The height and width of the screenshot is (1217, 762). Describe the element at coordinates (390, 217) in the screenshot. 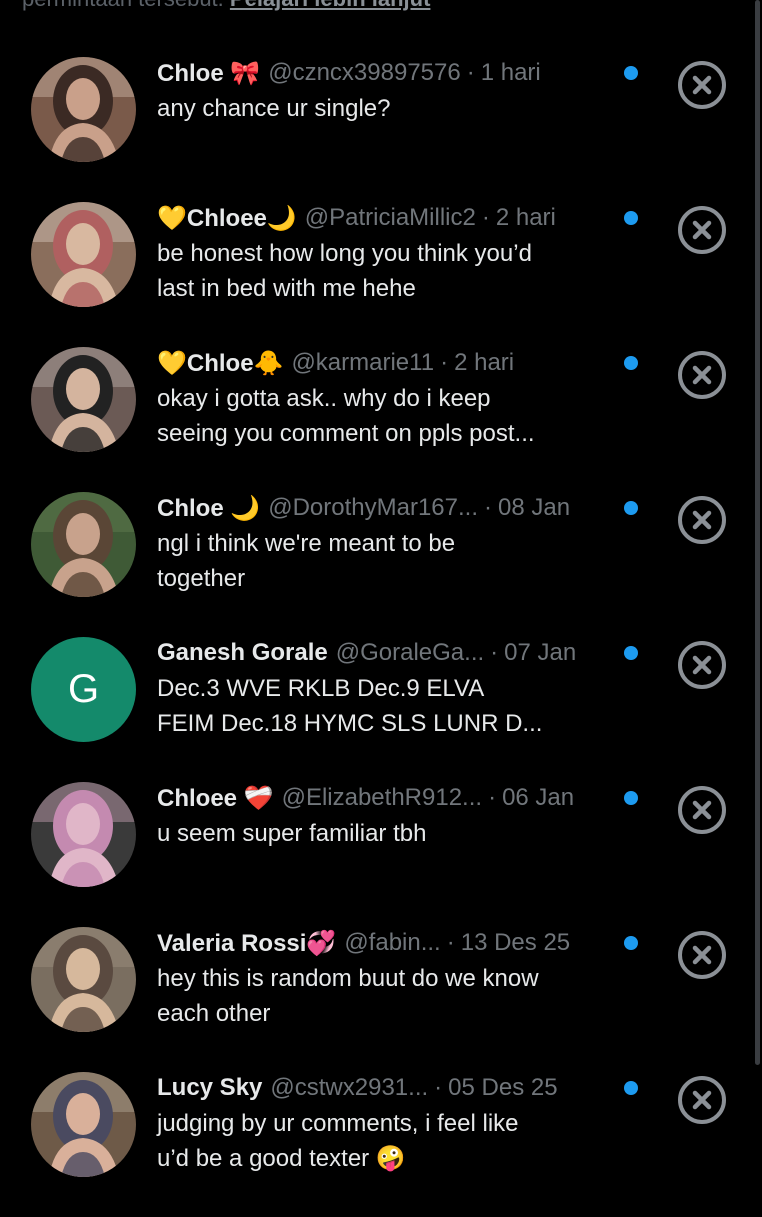

I see `sender-handle: @PatriciaMillic2` at that location.